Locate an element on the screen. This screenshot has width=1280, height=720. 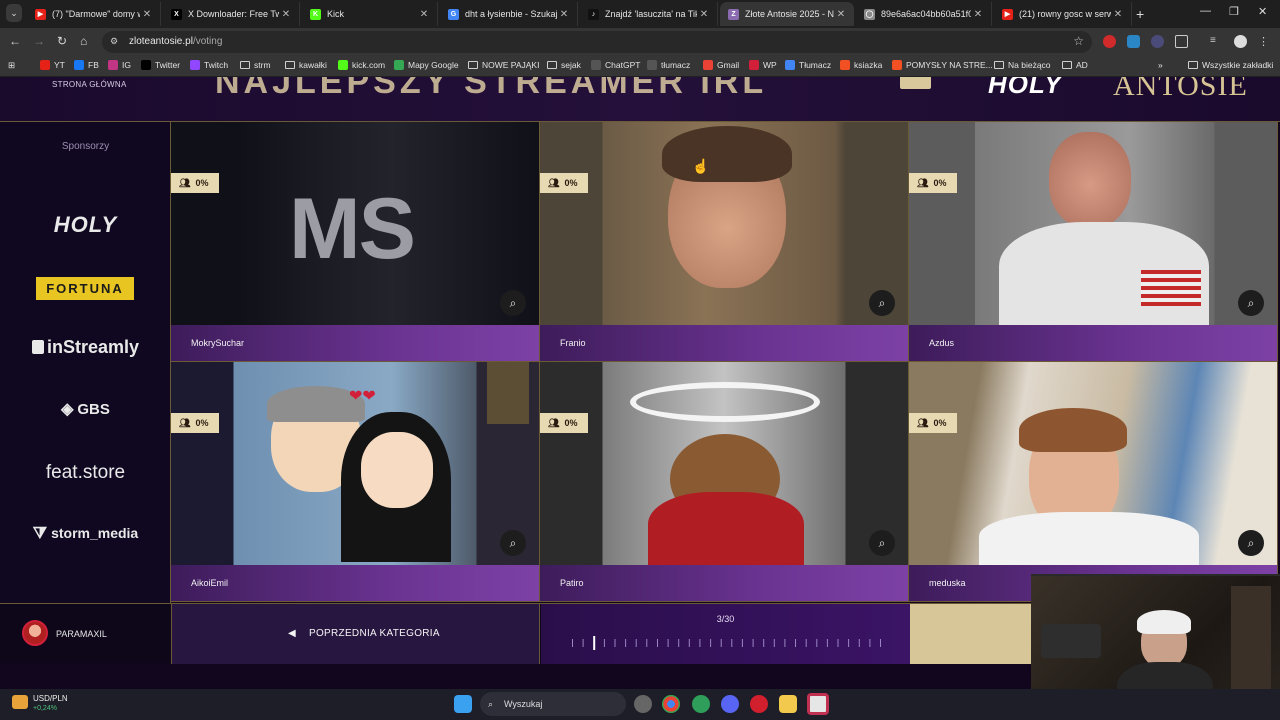
bookmark-item: Tłumacz is located at coordinates (808, 65).